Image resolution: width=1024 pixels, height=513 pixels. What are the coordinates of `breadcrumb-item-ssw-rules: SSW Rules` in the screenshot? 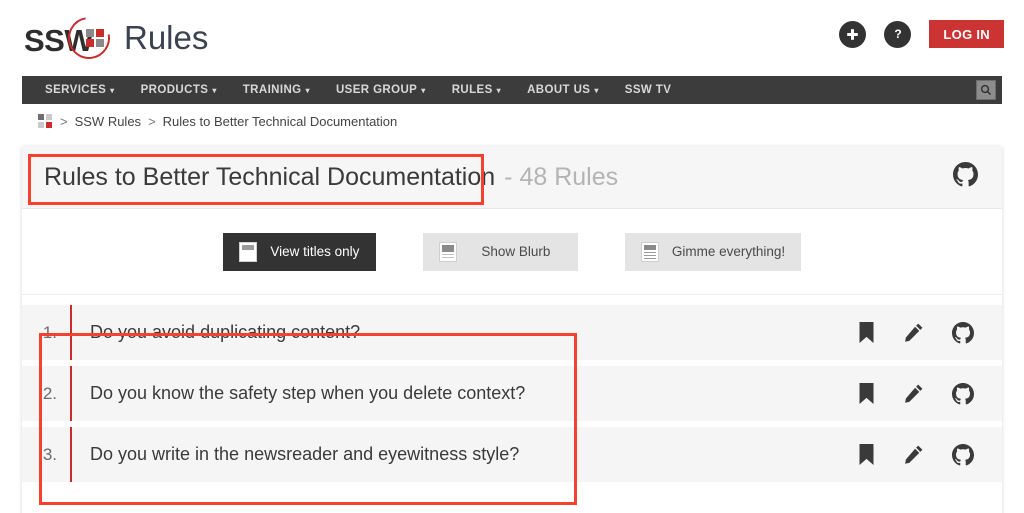 It's located at (108, 121).